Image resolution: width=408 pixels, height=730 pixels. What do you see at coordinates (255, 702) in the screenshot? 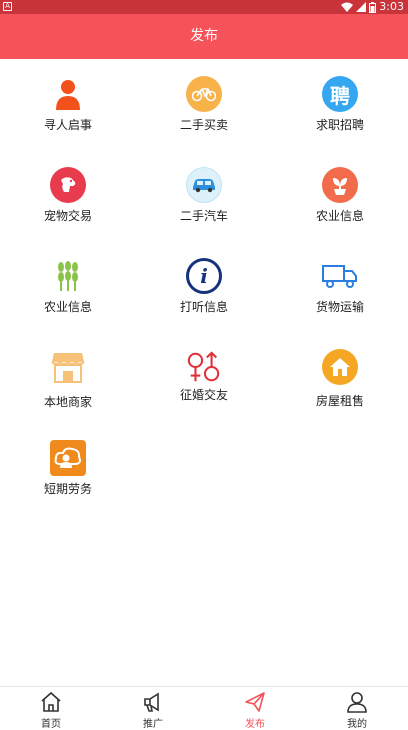
I see `send-icon` at bounding box center [255, 702].